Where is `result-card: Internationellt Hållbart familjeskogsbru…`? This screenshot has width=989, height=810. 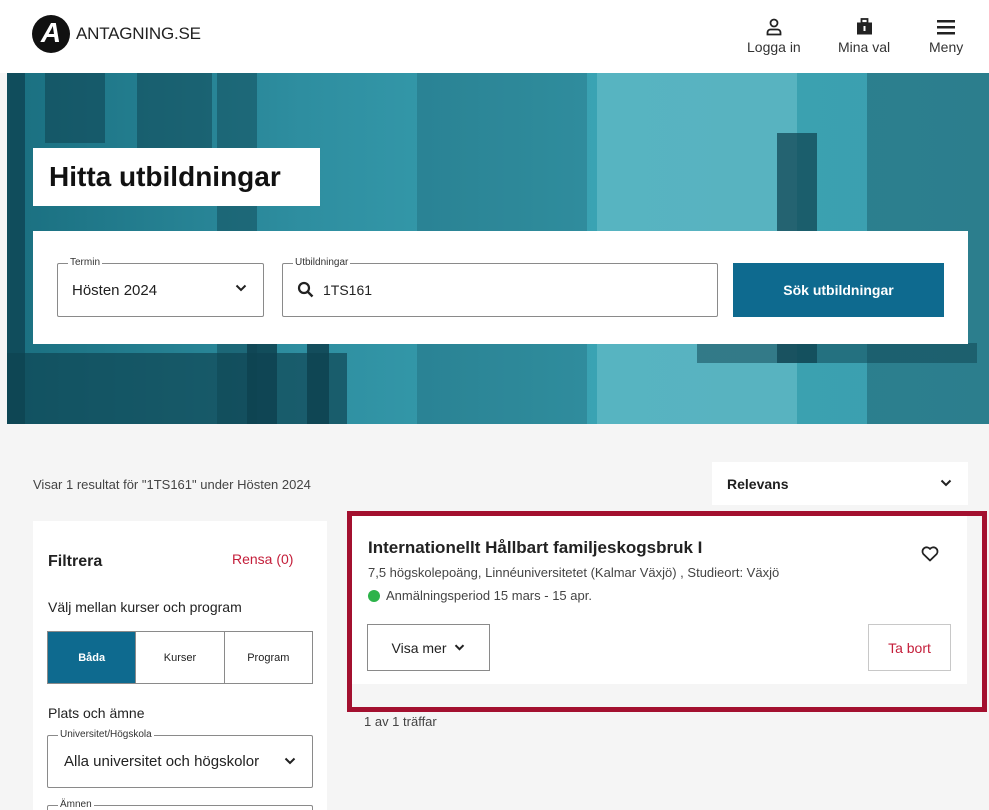 result-card: Internationellt Hållbart familjeskogsbru… is located at coordinates (659, 600).